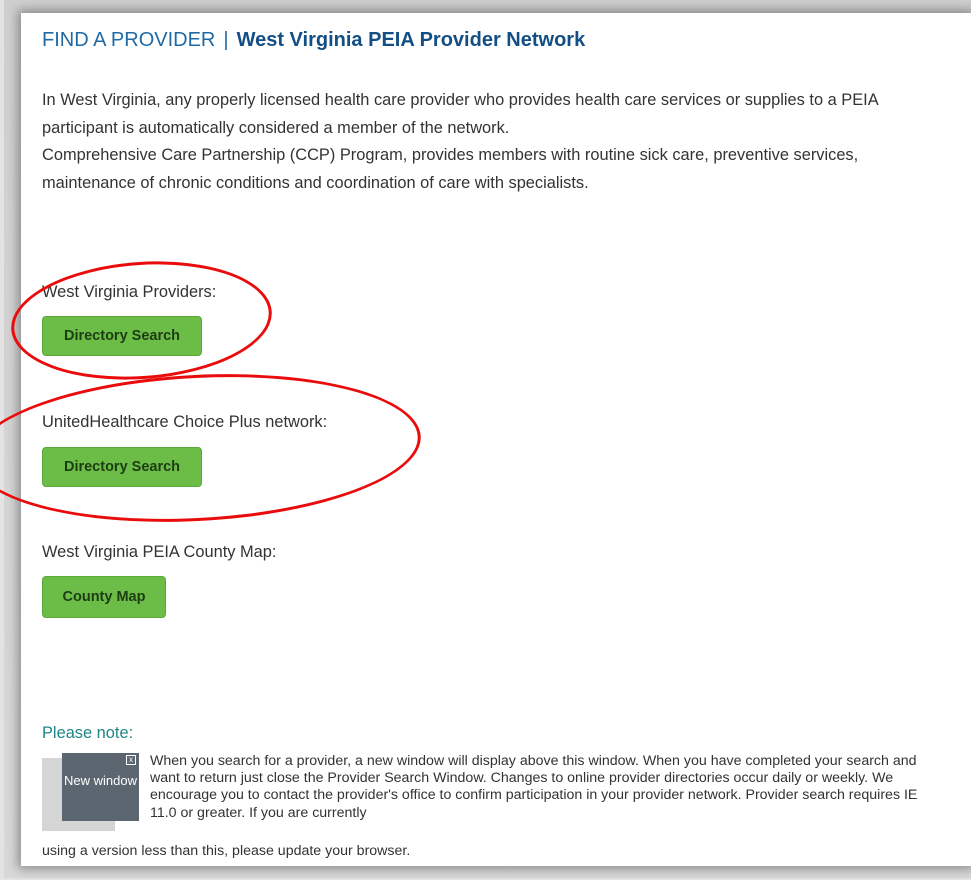  Describe the element at coordinates (131, 760) in the screenshot. I see `close-icon: x` at that location.